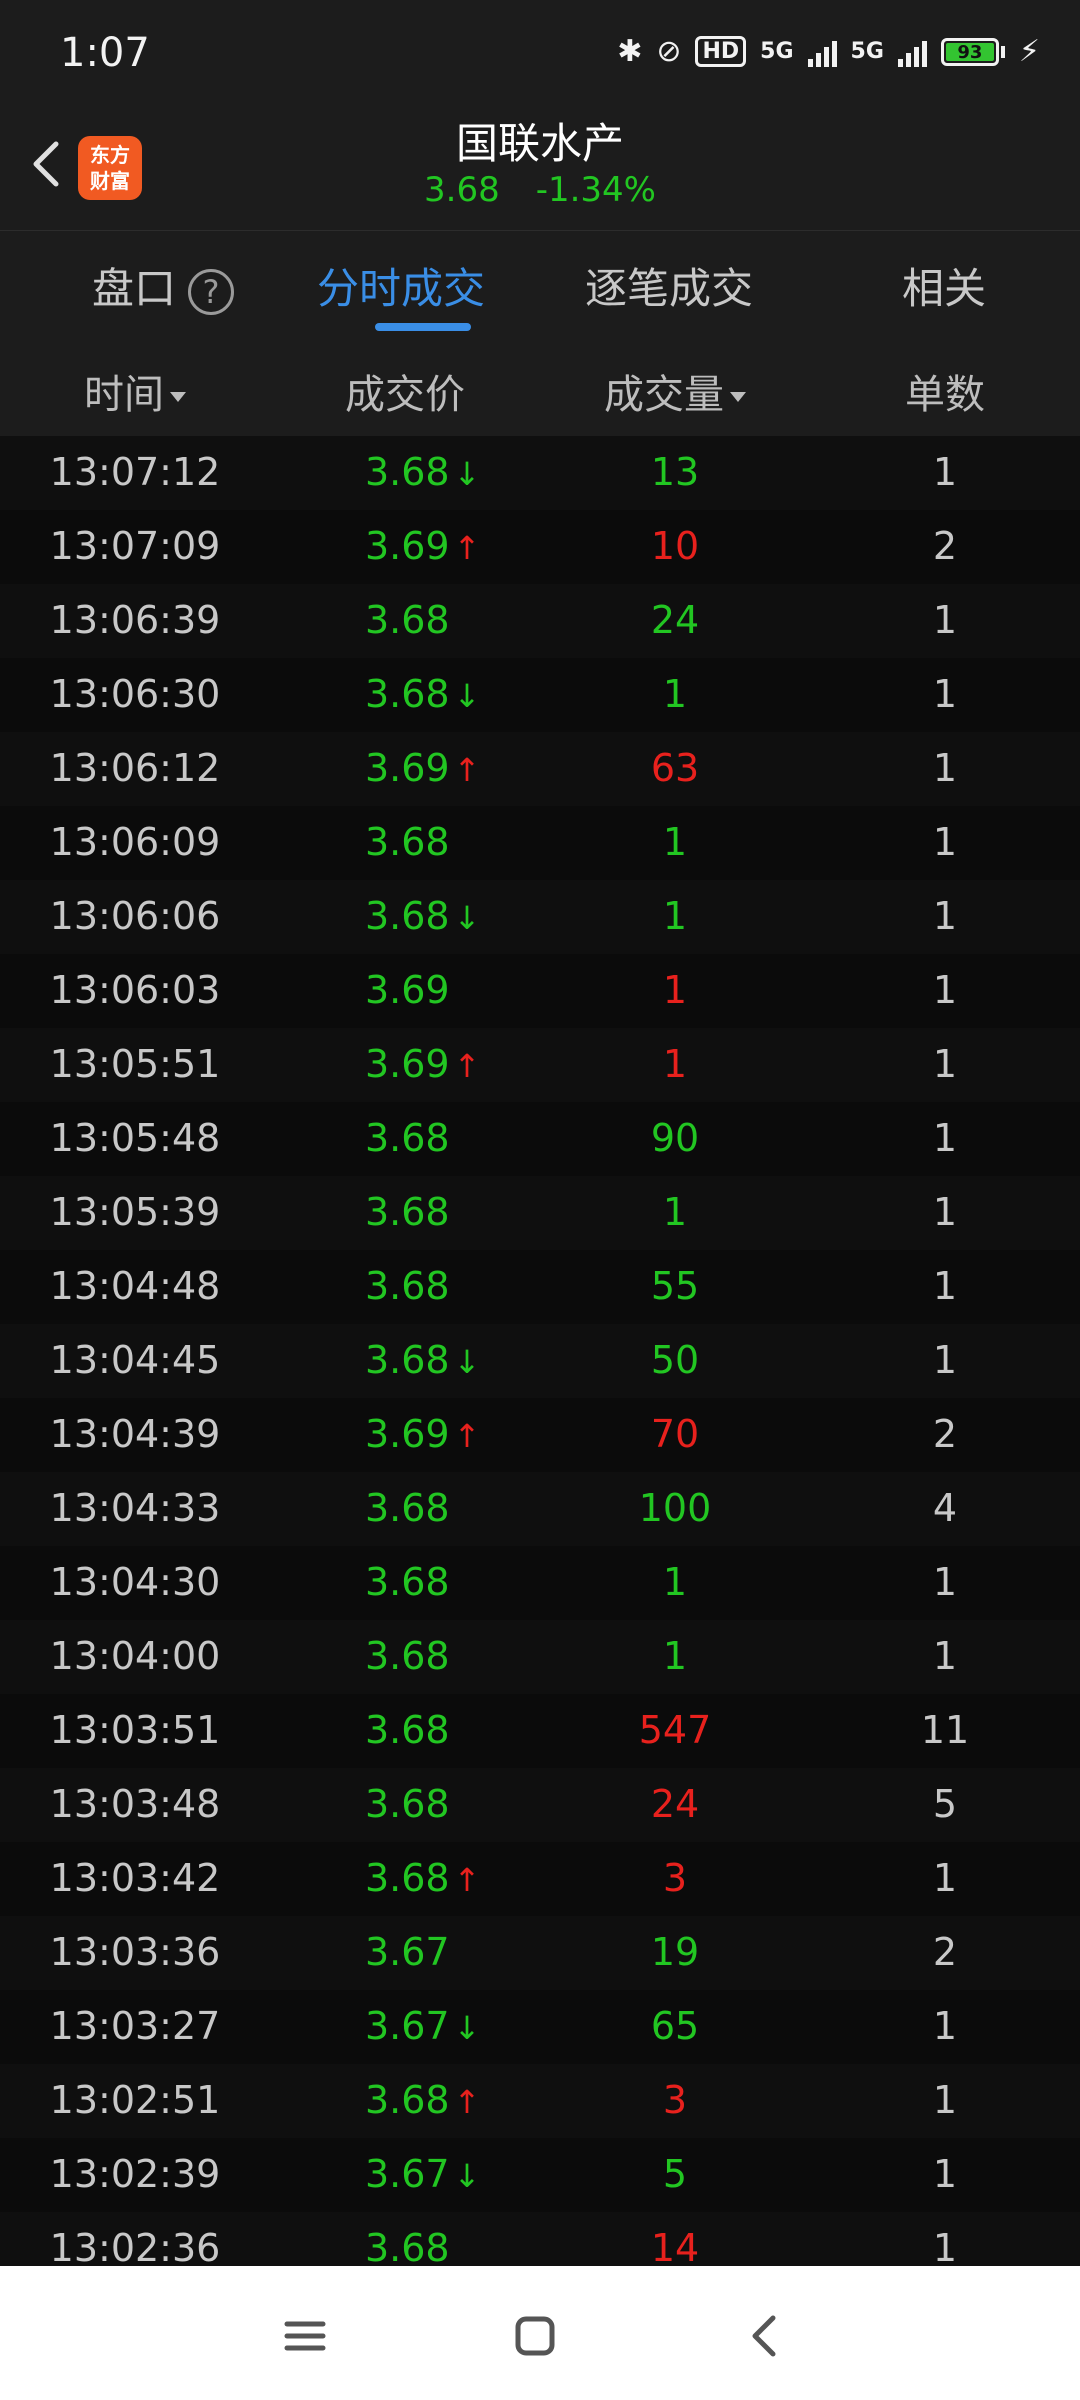 Image resolution: width=1080 pixels, height=2400 pixels. Describe the element at coordinates (669, 285) in the screenshot. I see `tab-tick-trades: 逐笔成交` at that location.